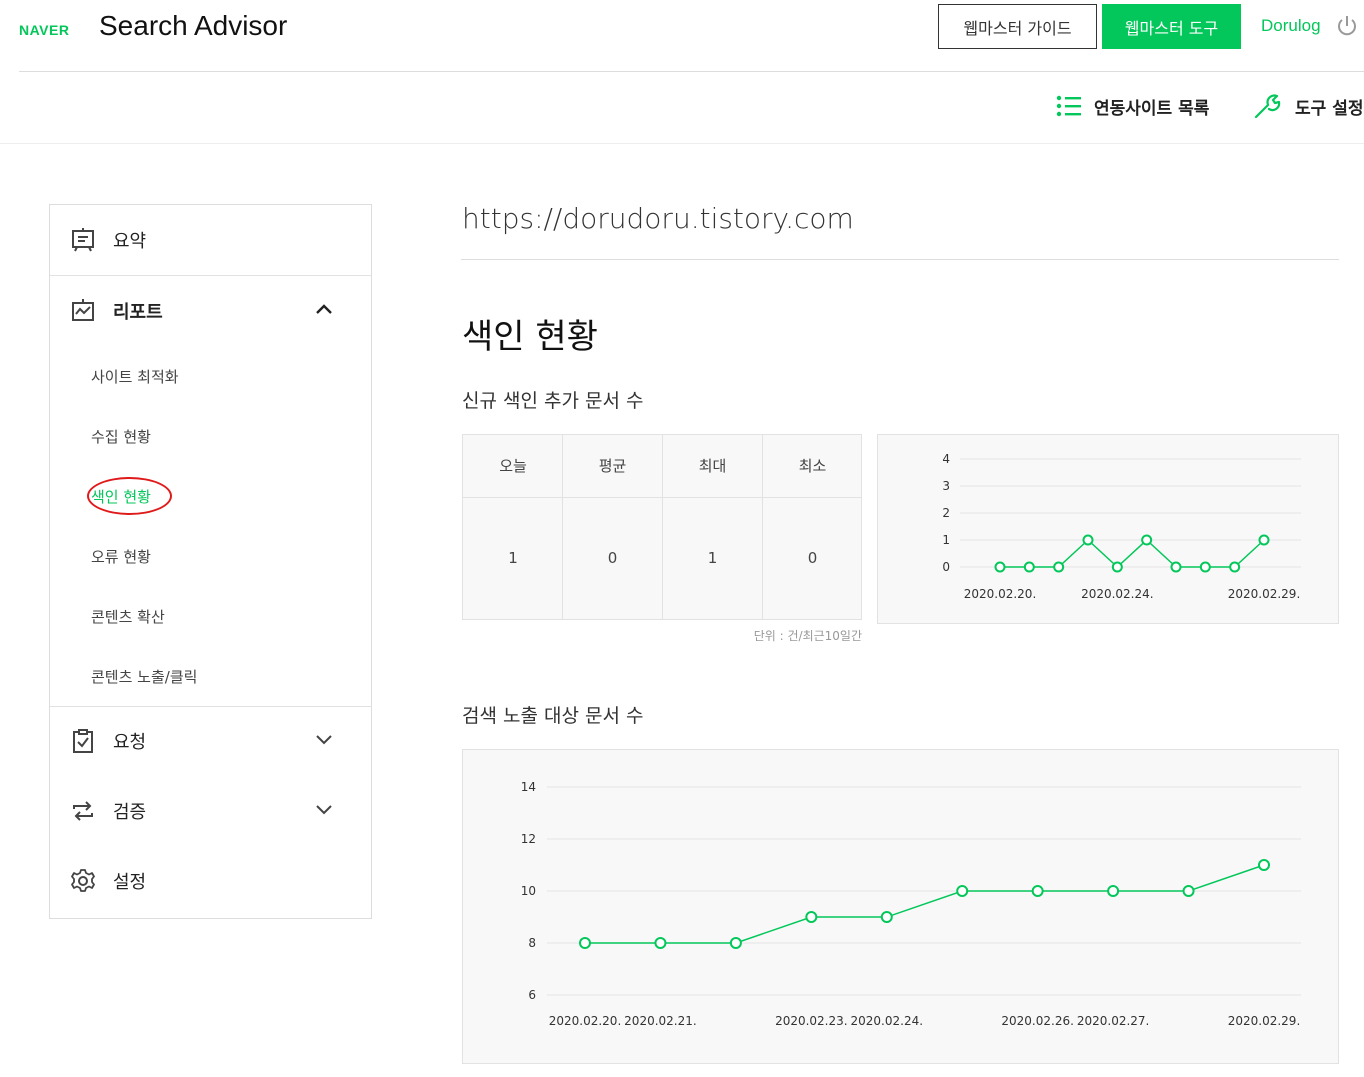  I want to click on webmaster-guide-button: 웹마스터 가이드, so click(1017, 26).